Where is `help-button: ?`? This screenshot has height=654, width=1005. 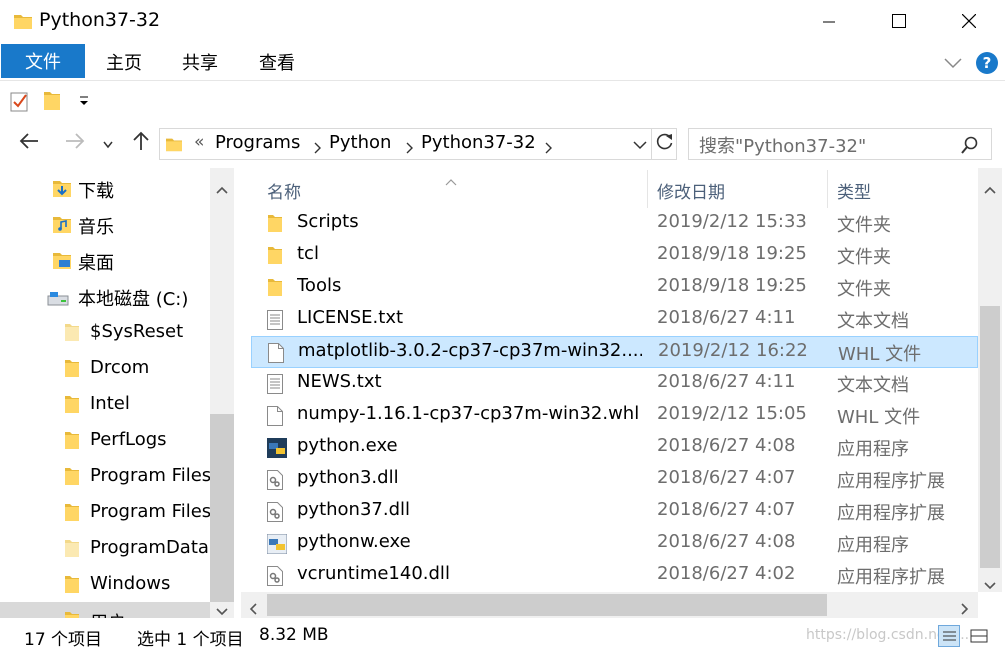
help-button: ? is located at coordinates (987, 63).